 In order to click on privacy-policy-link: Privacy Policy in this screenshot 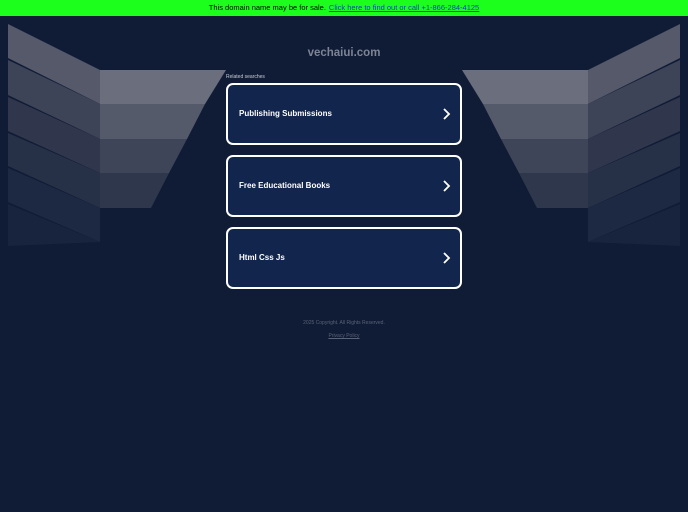, I will do `click(343, 336)`.